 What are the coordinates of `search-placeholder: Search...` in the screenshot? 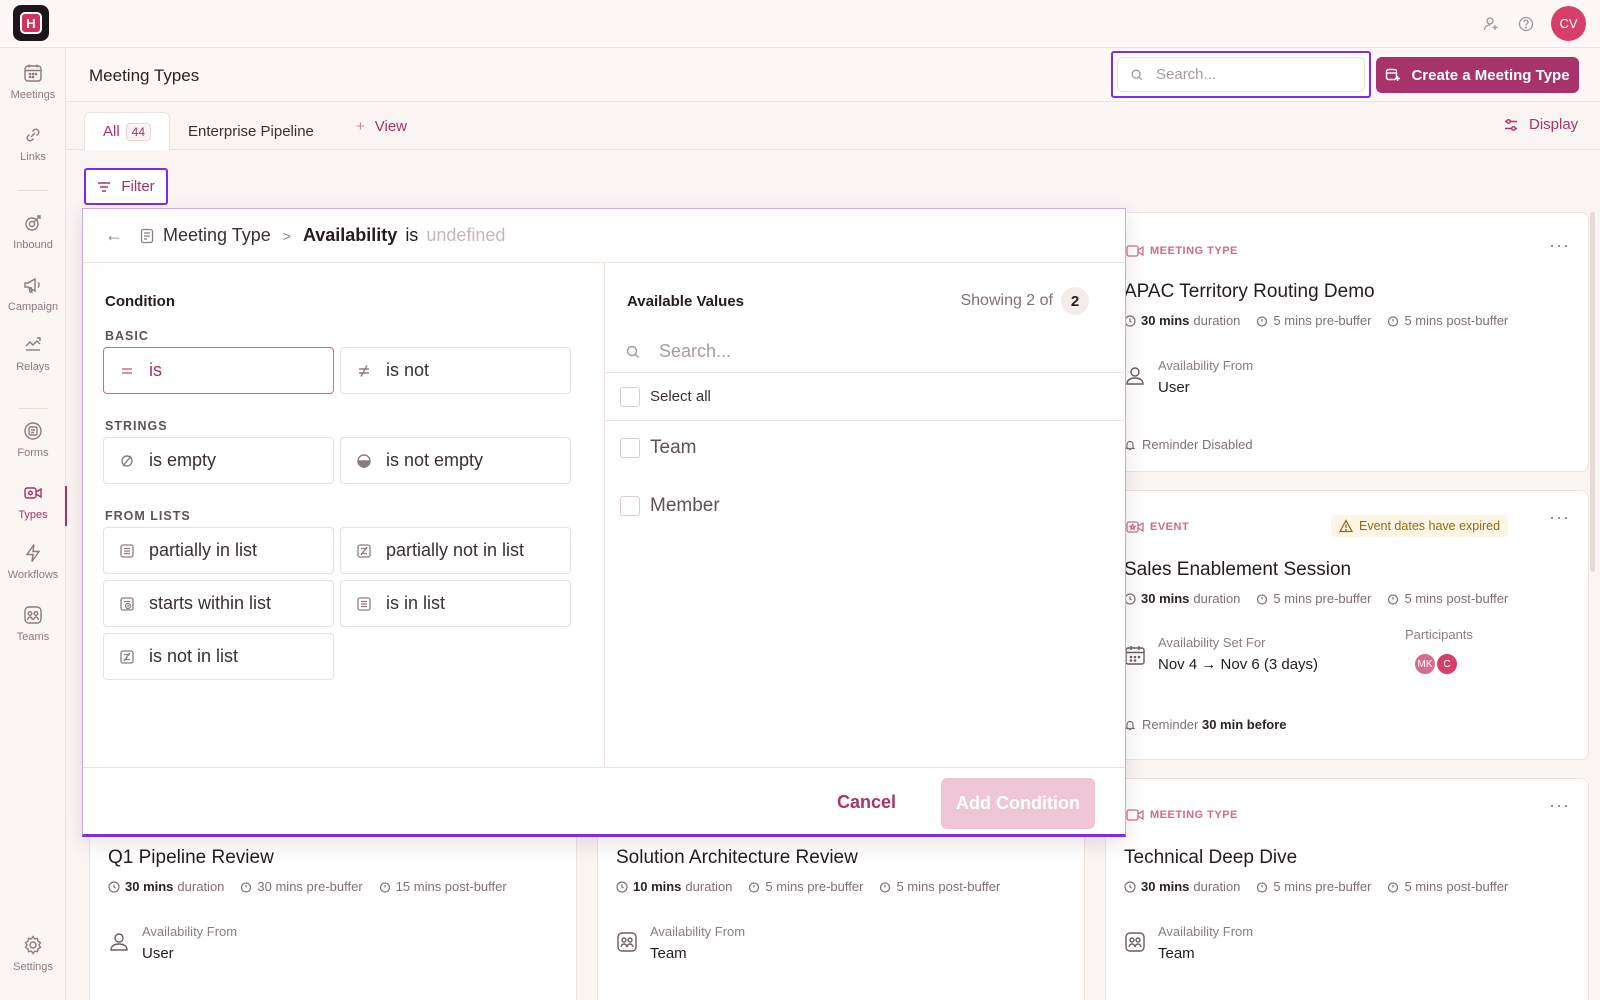 It's located at (1186, 74).